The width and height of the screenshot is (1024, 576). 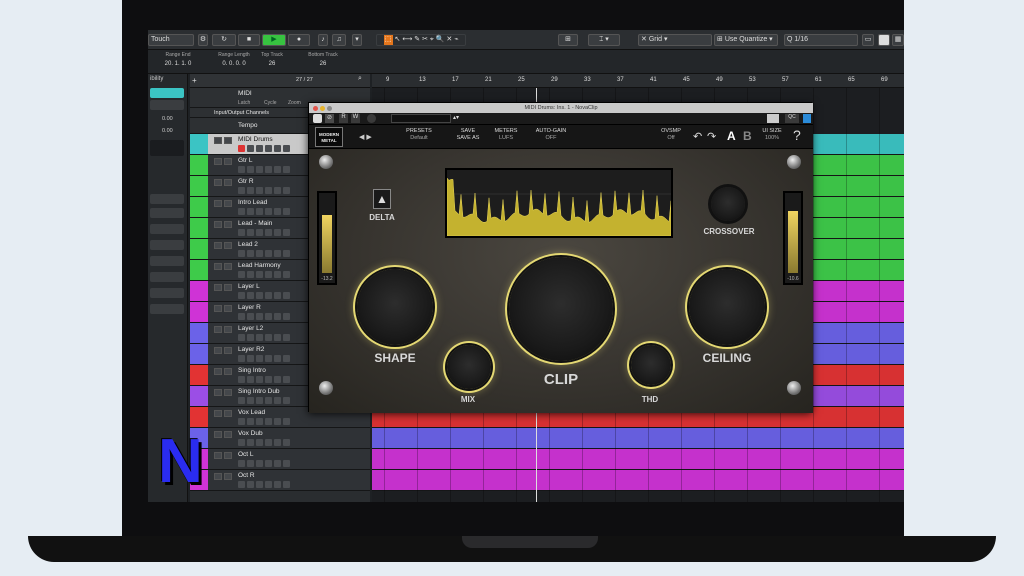 What do you see at coordinates (194, 80) in the screenshot?
I see `add-track-icon: +` at bounding box center [194, 80].